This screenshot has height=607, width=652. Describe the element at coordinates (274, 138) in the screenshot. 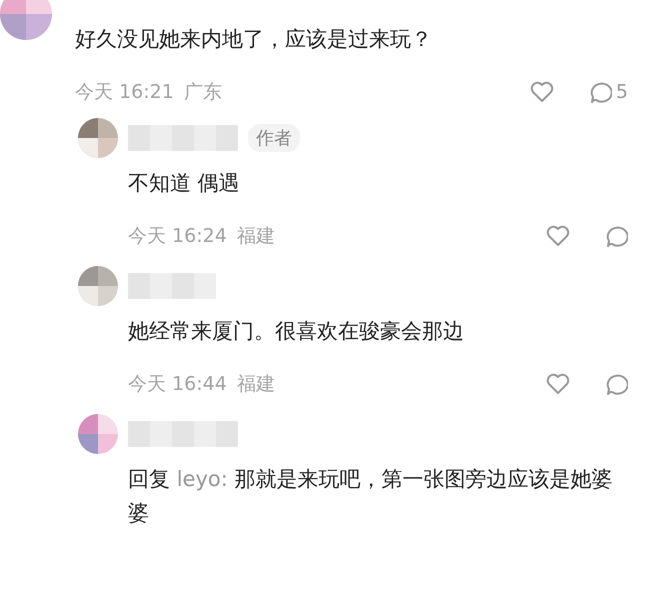

I see `author-badge: 作者` at that location.